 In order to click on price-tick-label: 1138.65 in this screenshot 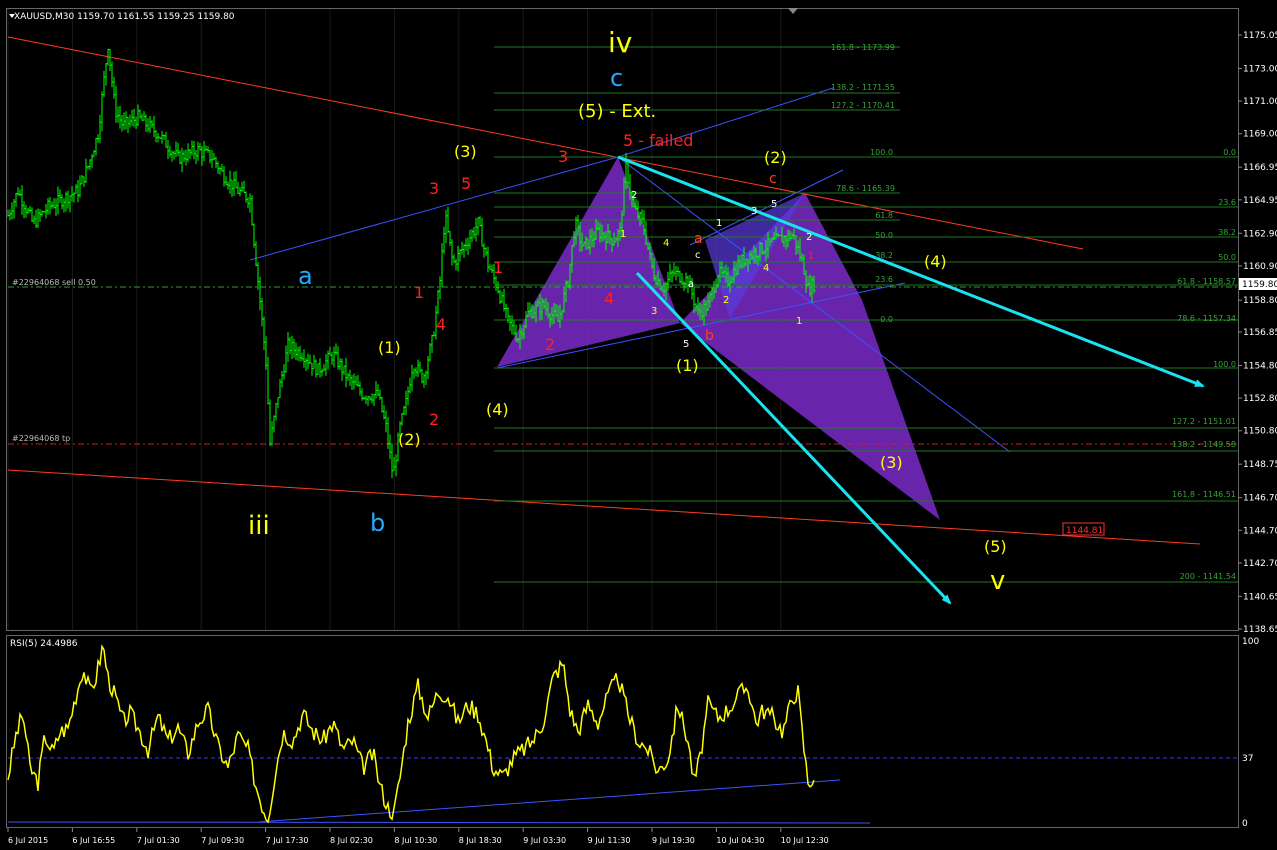, I will do `click(1260, 630)`.